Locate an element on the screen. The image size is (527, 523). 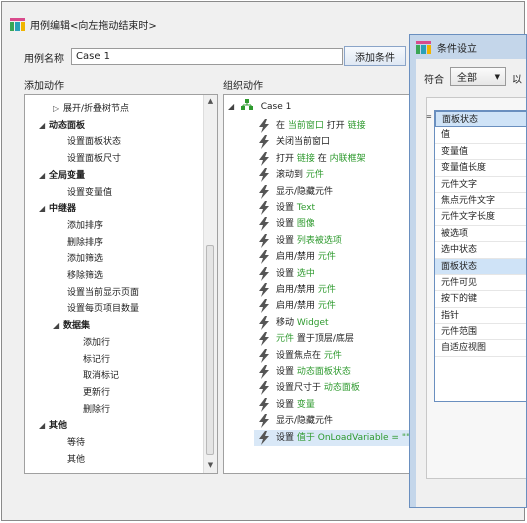
condition-list-item: 按下的键 is located at coordinates (480, 299).